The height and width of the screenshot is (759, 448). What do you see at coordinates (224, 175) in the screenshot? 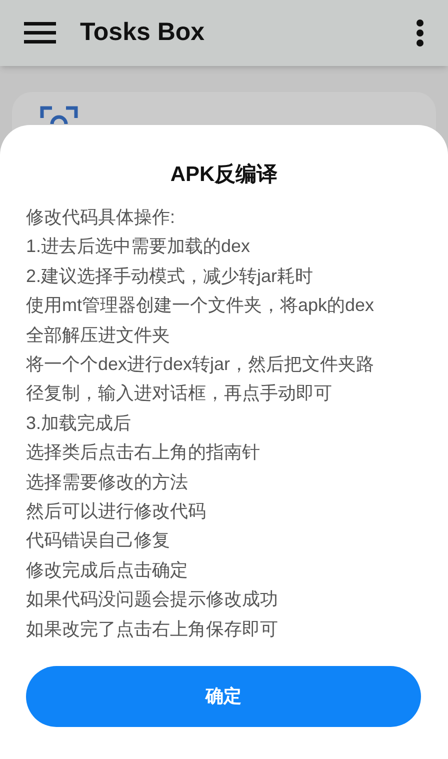
I see `dialog-title: APK反编译` at bounding box center [224, 175].